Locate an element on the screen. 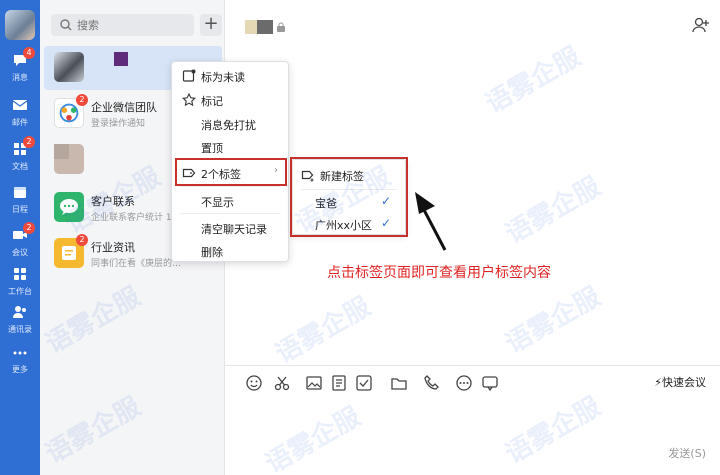 This screenshot has width=720, height=475. lock-icon is located at coordinates (281, 27).